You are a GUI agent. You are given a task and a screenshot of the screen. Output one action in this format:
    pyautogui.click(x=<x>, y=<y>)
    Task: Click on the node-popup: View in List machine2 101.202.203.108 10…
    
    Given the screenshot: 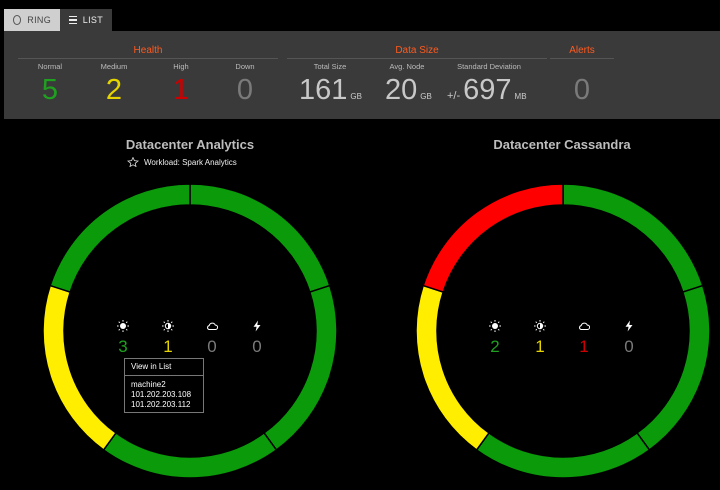 What is the action you would take?
    pyautogui.click(x=164, y=385)
    